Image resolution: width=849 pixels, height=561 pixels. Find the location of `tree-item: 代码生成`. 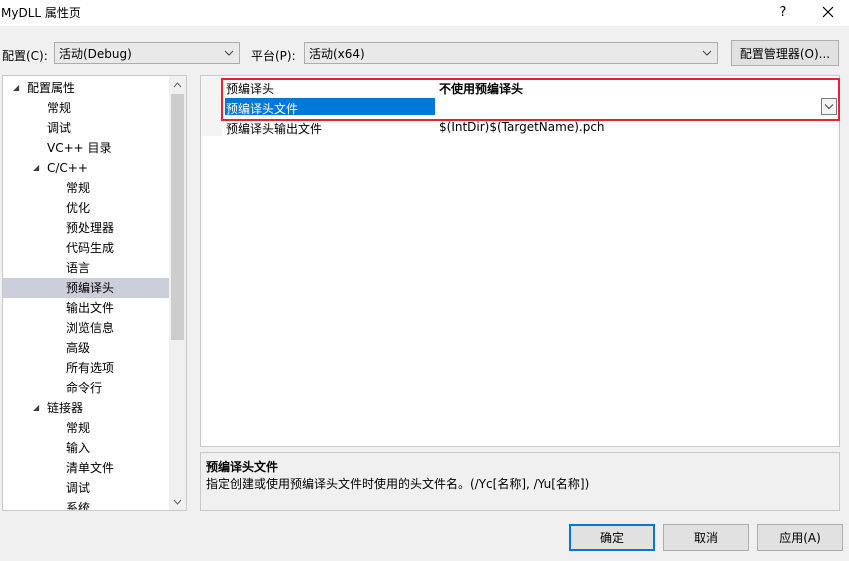

tree-item: 代码生成 is located at coordinates (86, 248).